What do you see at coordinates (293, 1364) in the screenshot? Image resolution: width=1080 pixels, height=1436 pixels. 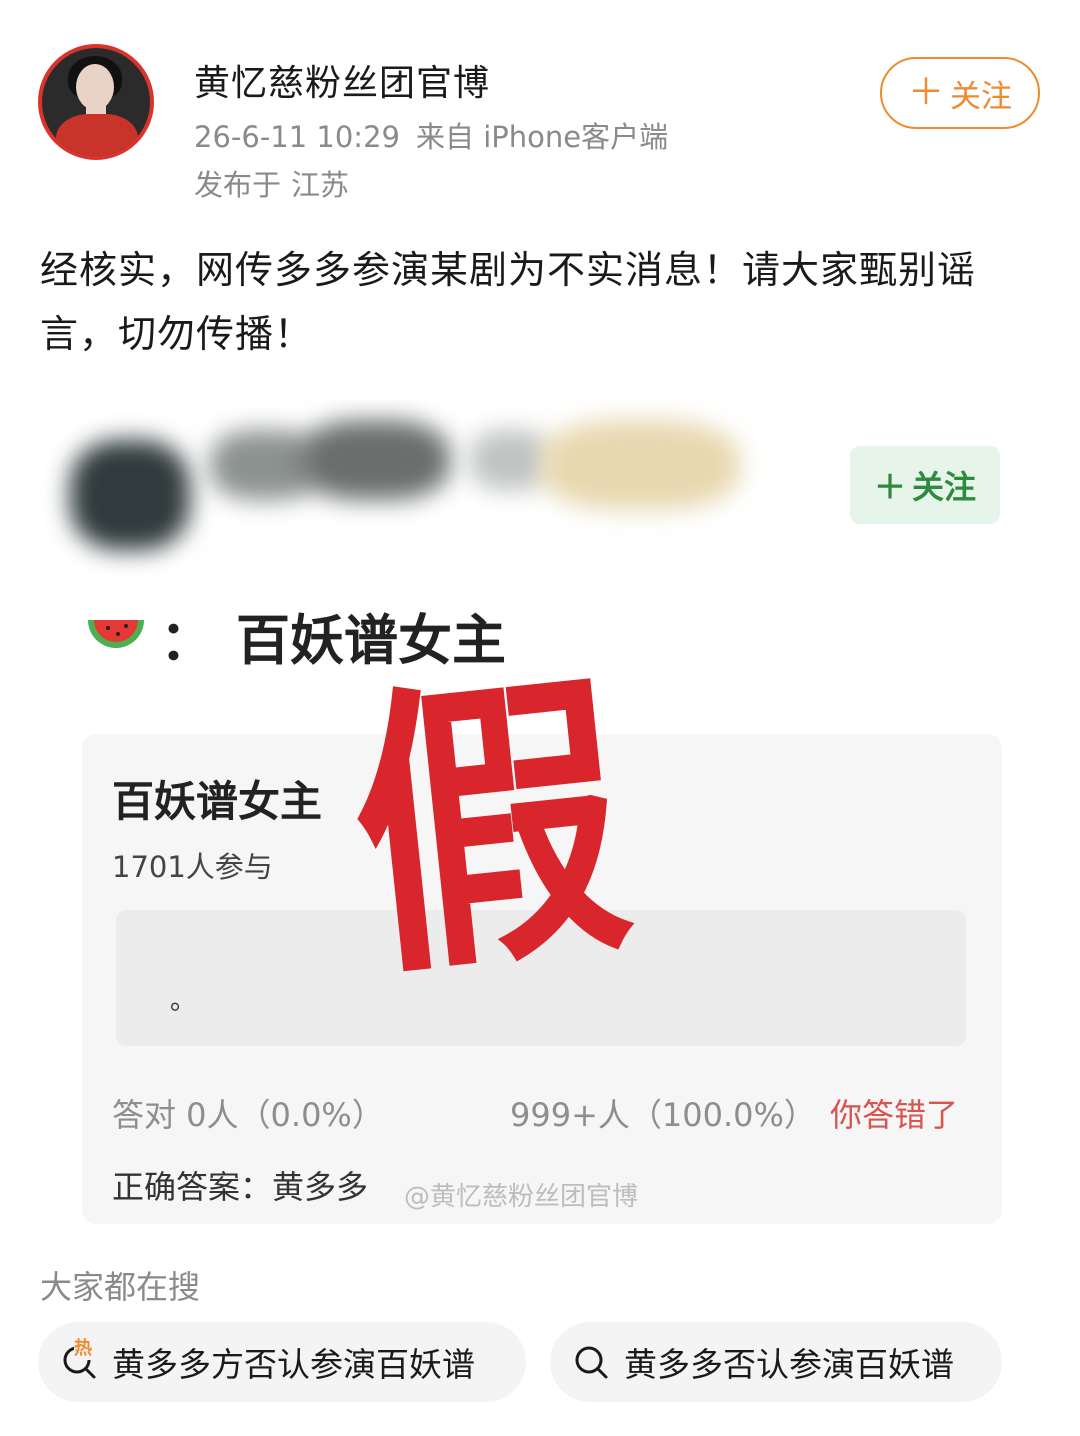 I see `search-suggestion-label: 黄多多方否认参演百妖谱` at bounding box center [293, 1364].